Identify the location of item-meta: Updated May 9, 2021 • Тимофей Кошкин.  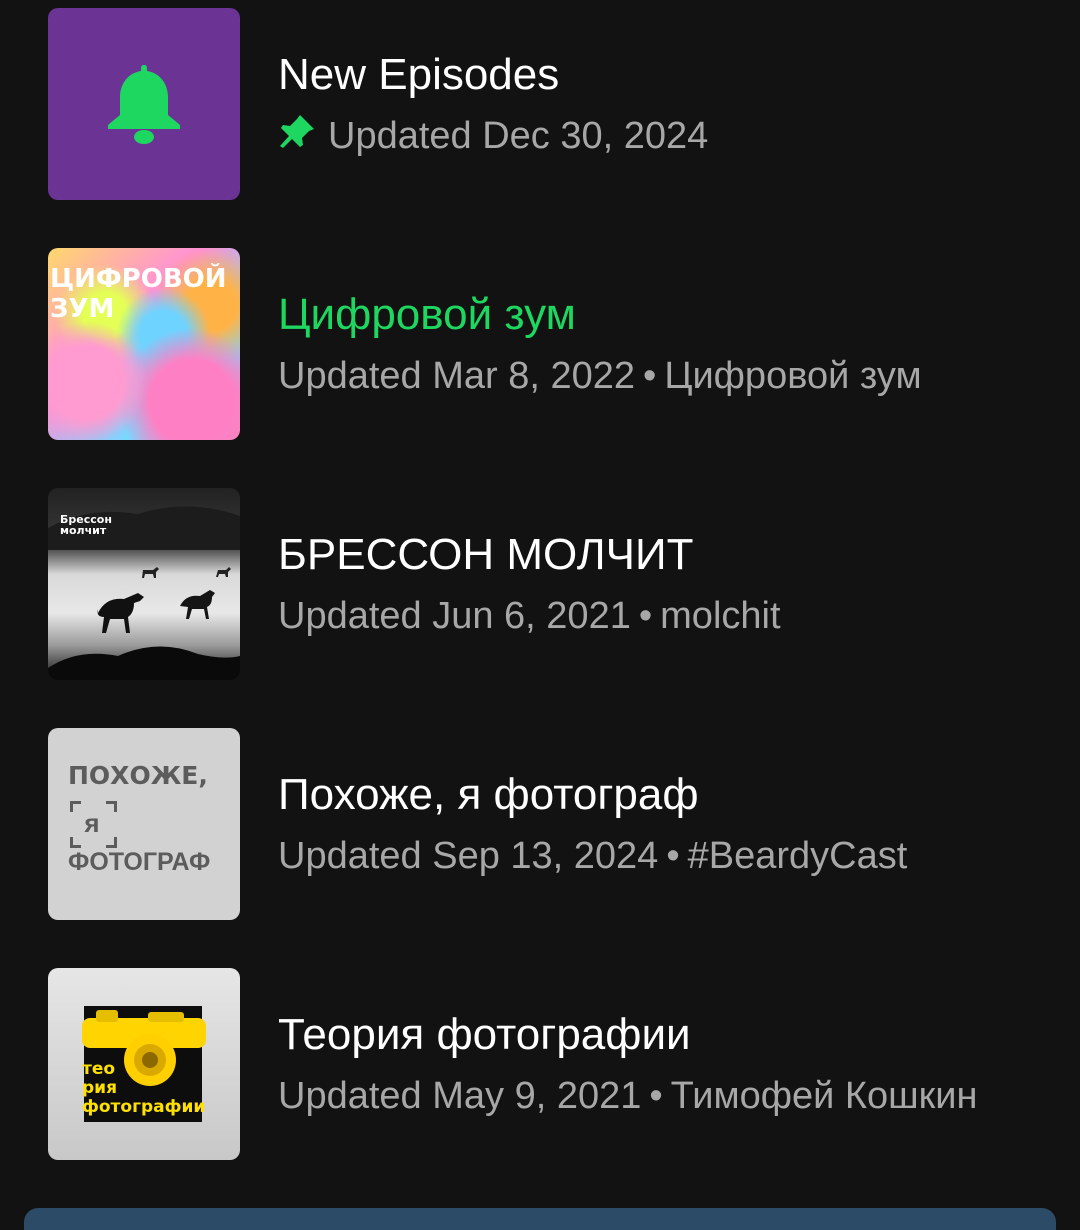
(627, 1096).